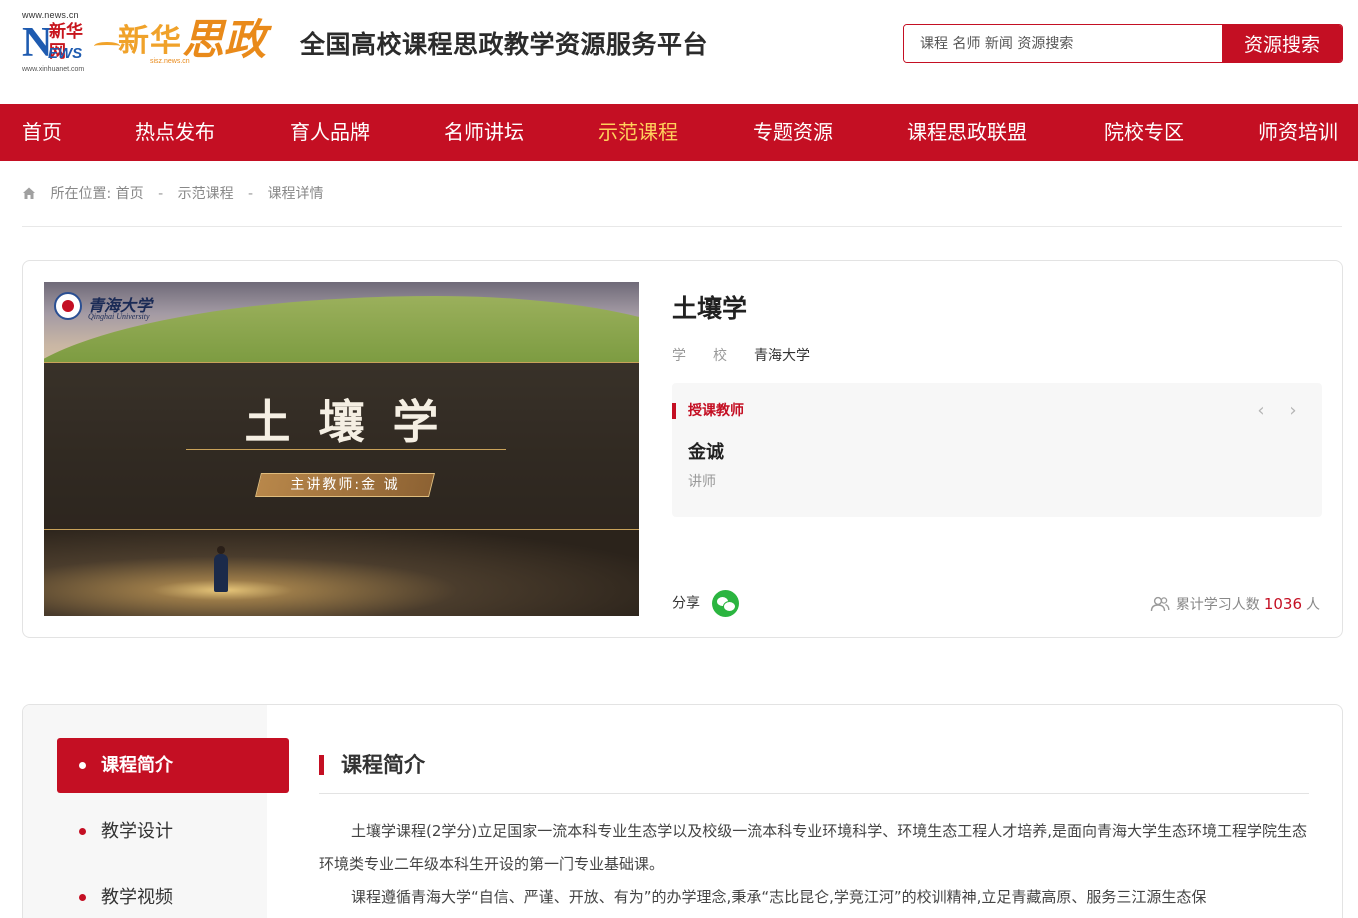  What do you see at coordinates (682, 226) in the screenshot?
I see `breadcrumb-divider` at bounding box center [682, 226].